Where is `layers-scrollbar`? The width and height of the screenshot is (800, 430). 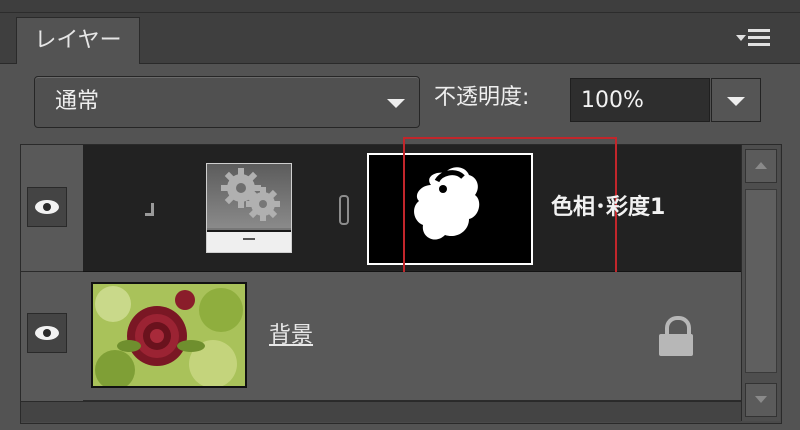
layers-scrollbar is located at coordinates (760, 283).